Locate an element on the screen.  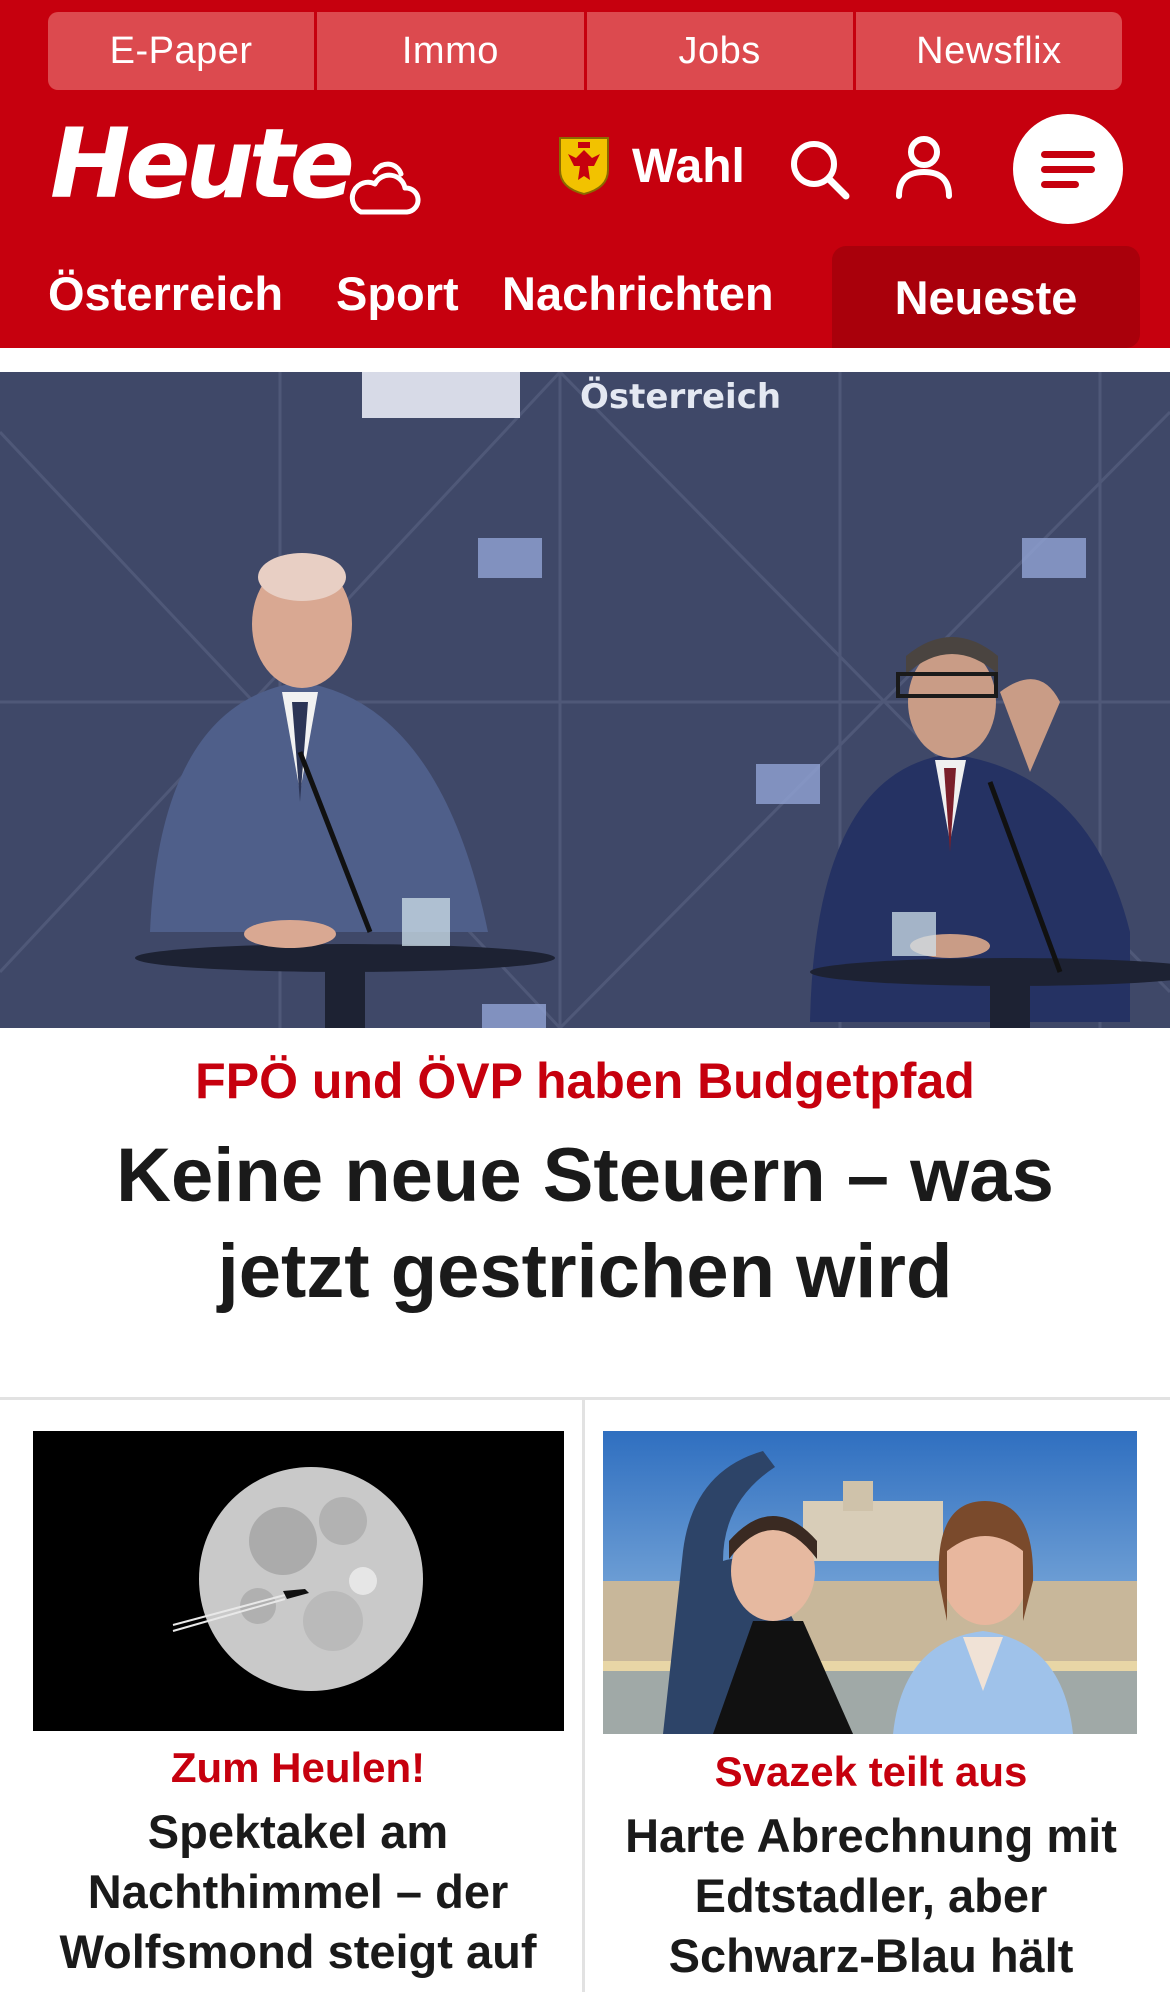
wahl-link: Wahl is located at coordinates (651, 166).